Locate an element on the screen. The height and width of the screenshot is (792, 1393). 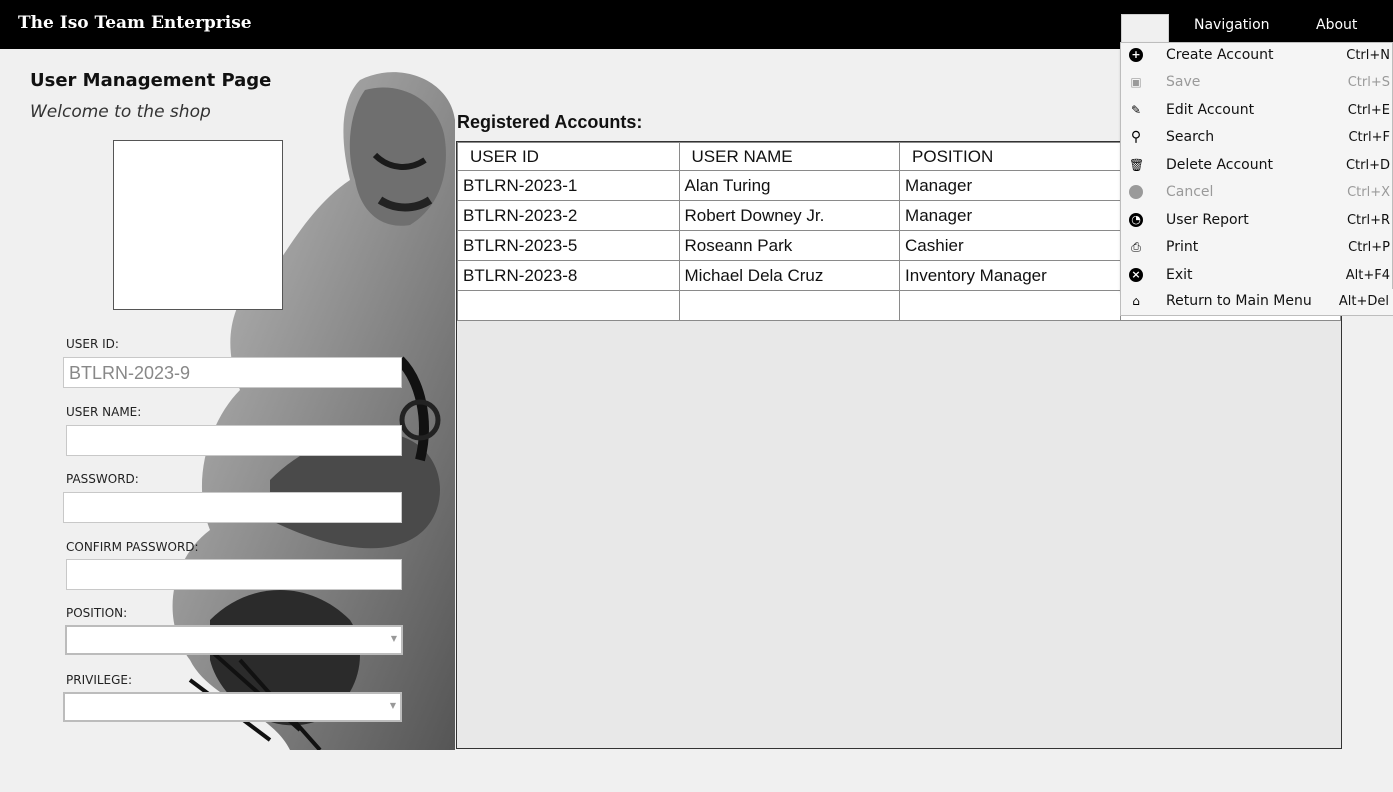
plus-circle-icon: + is located at coordinates (1136, 55).